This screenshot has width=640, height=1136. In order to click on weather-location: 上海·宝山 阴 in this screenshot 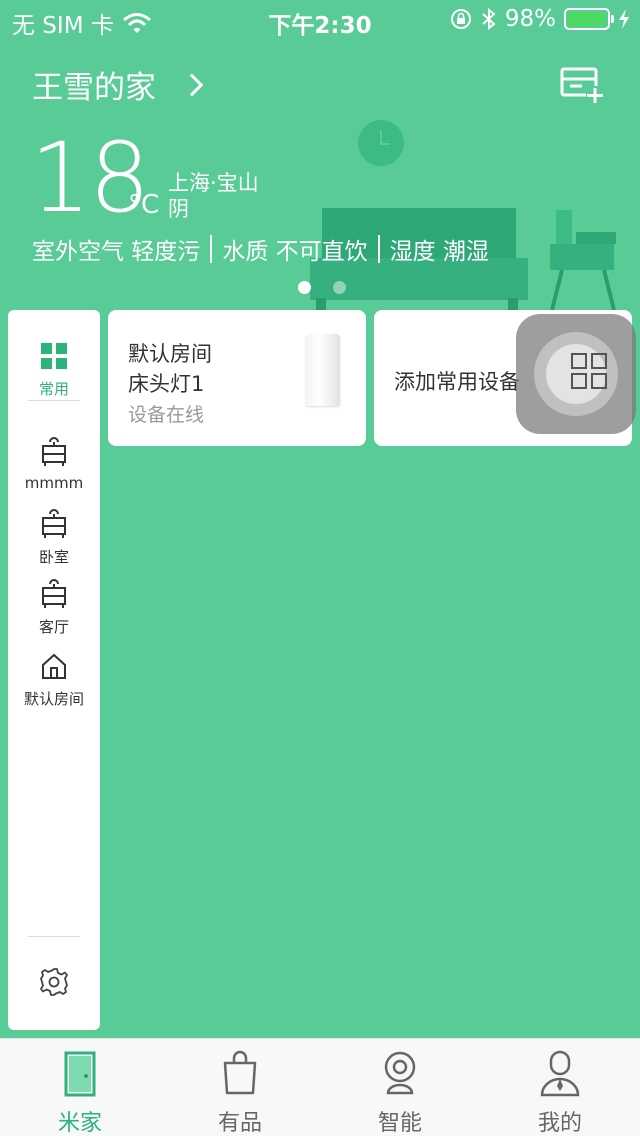, I will do `click(213, 196)`.